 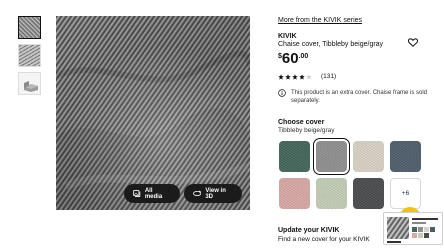 I want to click on rating: (131), so click(x=307, y=76).